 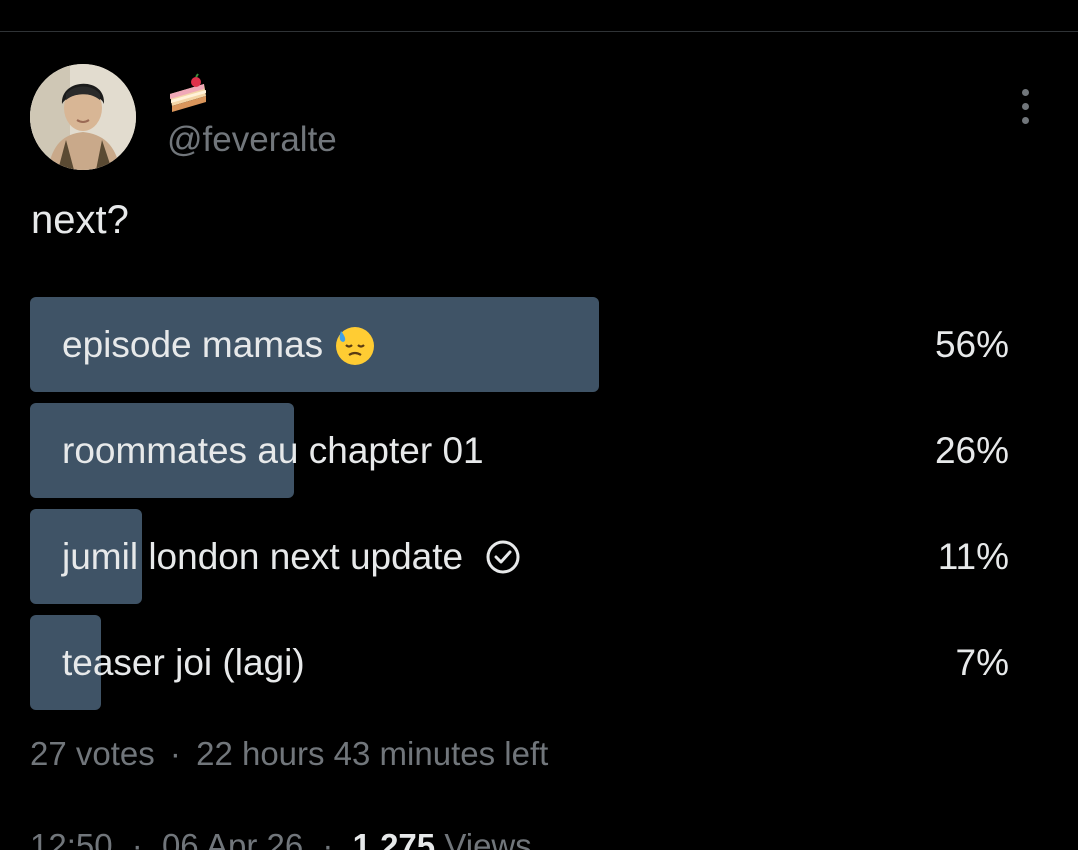 I want to click on poll-option-percent: 56%, so click(x=971, y=344).